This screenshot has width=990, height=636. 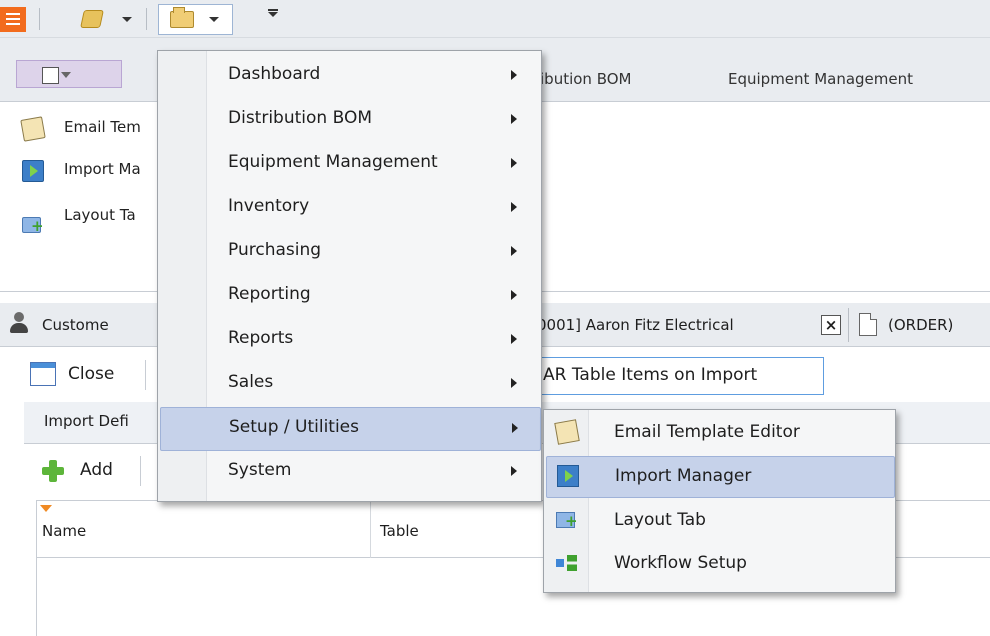 What do you see at coordinates (86, 421) in the screenshot?
I see `tab-import-definitions: Import Defi` at bounding box center [86, 421].